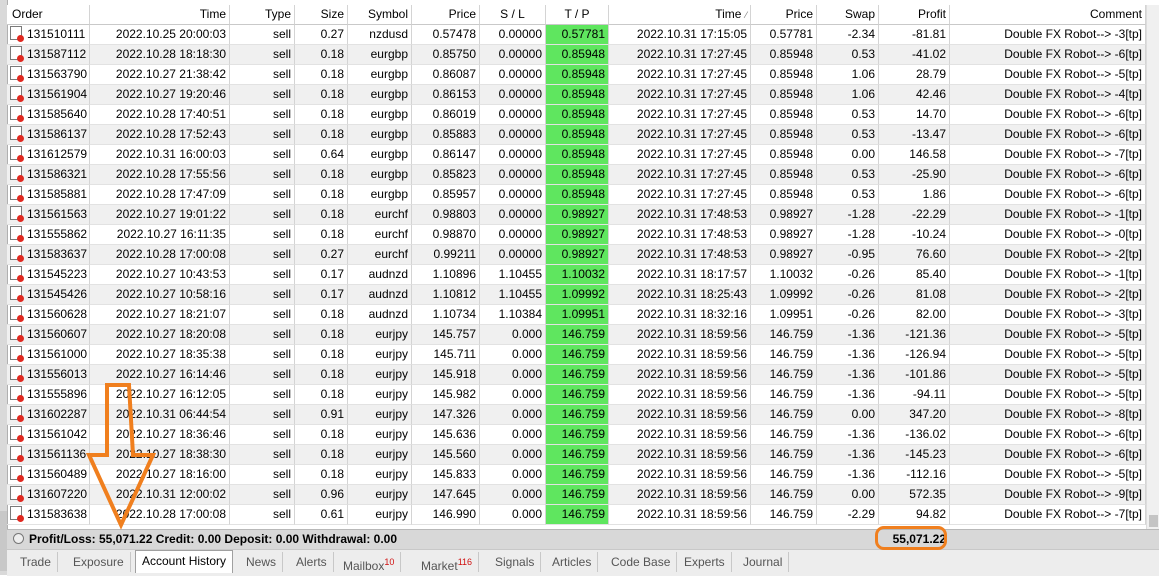 The width and height of the screenshot is (1159, 576). Describe the element at coordinates (321, 15) in the screenshot. I see `header-size: Size` at that location.